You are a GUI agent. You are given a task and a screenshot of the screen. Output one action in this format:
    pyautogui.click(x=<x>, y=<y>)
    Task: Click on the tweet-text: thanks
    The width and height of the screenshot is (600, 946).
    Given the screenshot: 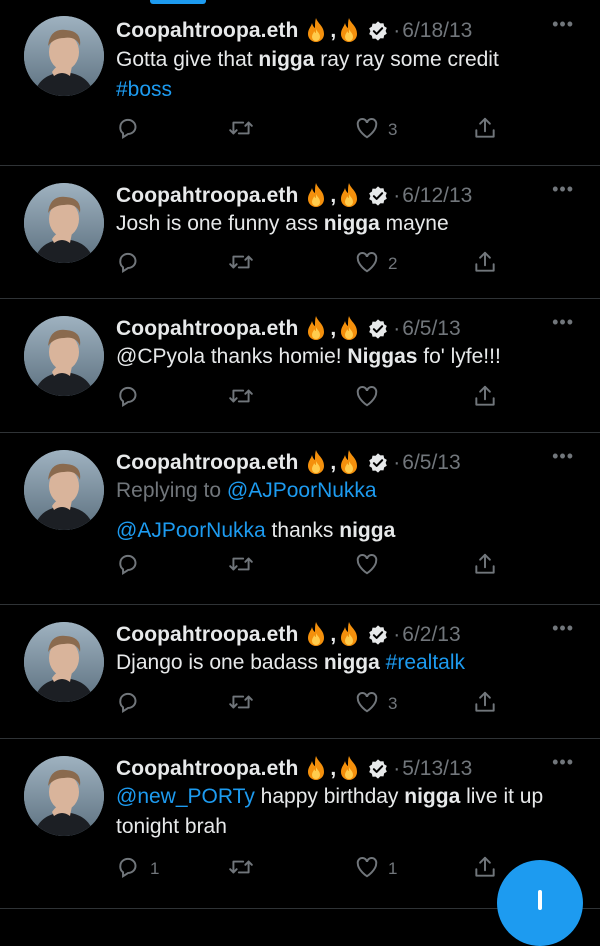 What is the action you would take?
    pyautogui.click(x=302, y=530)
    